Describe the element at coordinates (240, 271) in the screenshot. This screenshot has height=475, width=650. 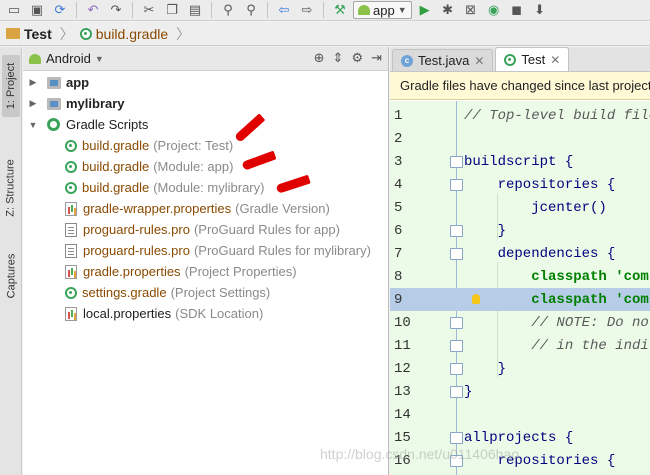
I see `tree-item-hint: (Project Properties)` at that location.